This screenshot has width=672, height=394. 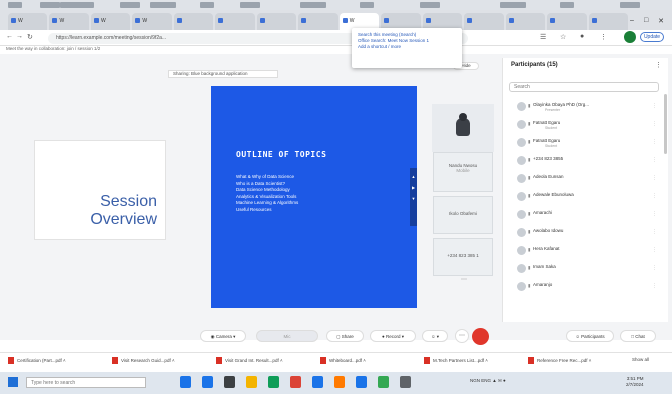 I want to click on whatsapp-icon, so click(x=383, y=382).